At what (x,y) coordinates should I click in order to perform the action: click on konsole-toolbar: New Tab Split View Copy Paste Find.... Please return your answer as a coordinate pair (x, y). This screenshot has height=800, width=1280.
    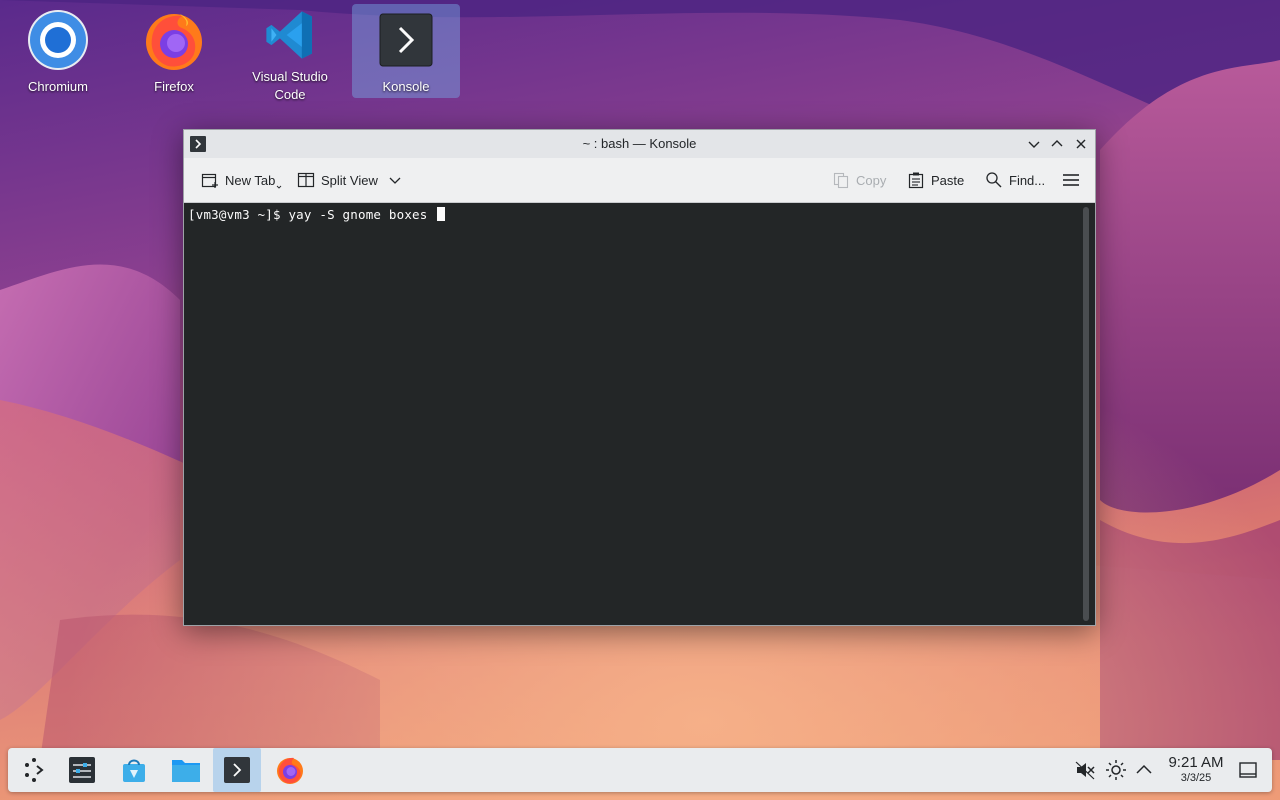
    Looking at the image, I should click on (639, 180).